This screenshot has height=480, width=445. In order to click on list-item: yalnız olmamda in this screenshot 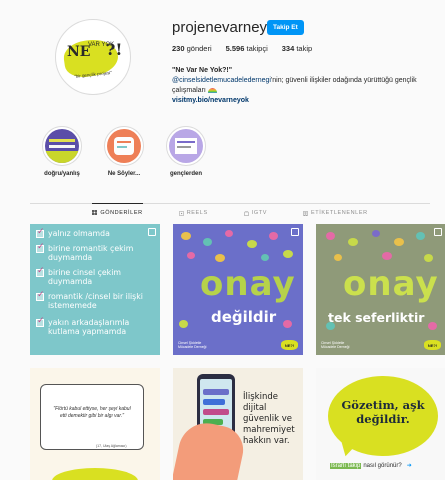, I will do `click(73, 233)`.